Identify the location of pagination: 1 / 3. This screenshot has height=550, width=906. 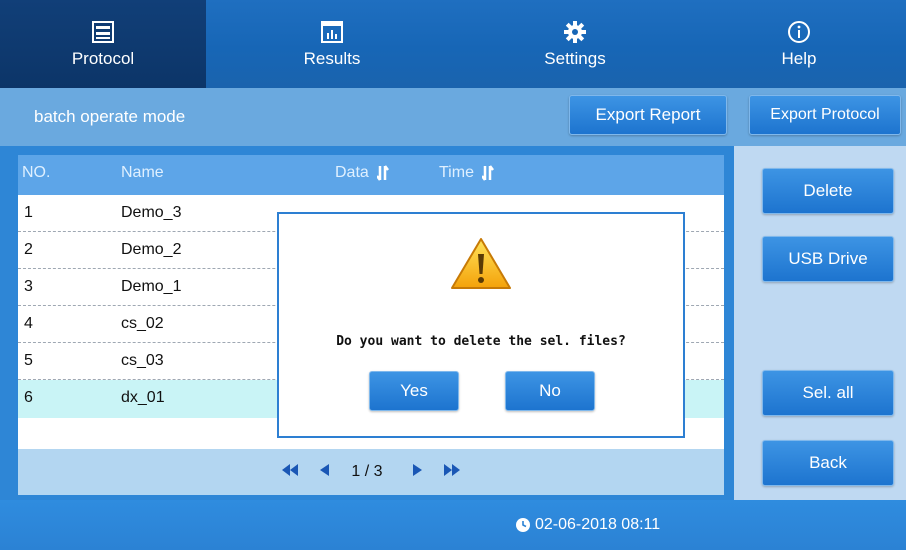
(371, 472).